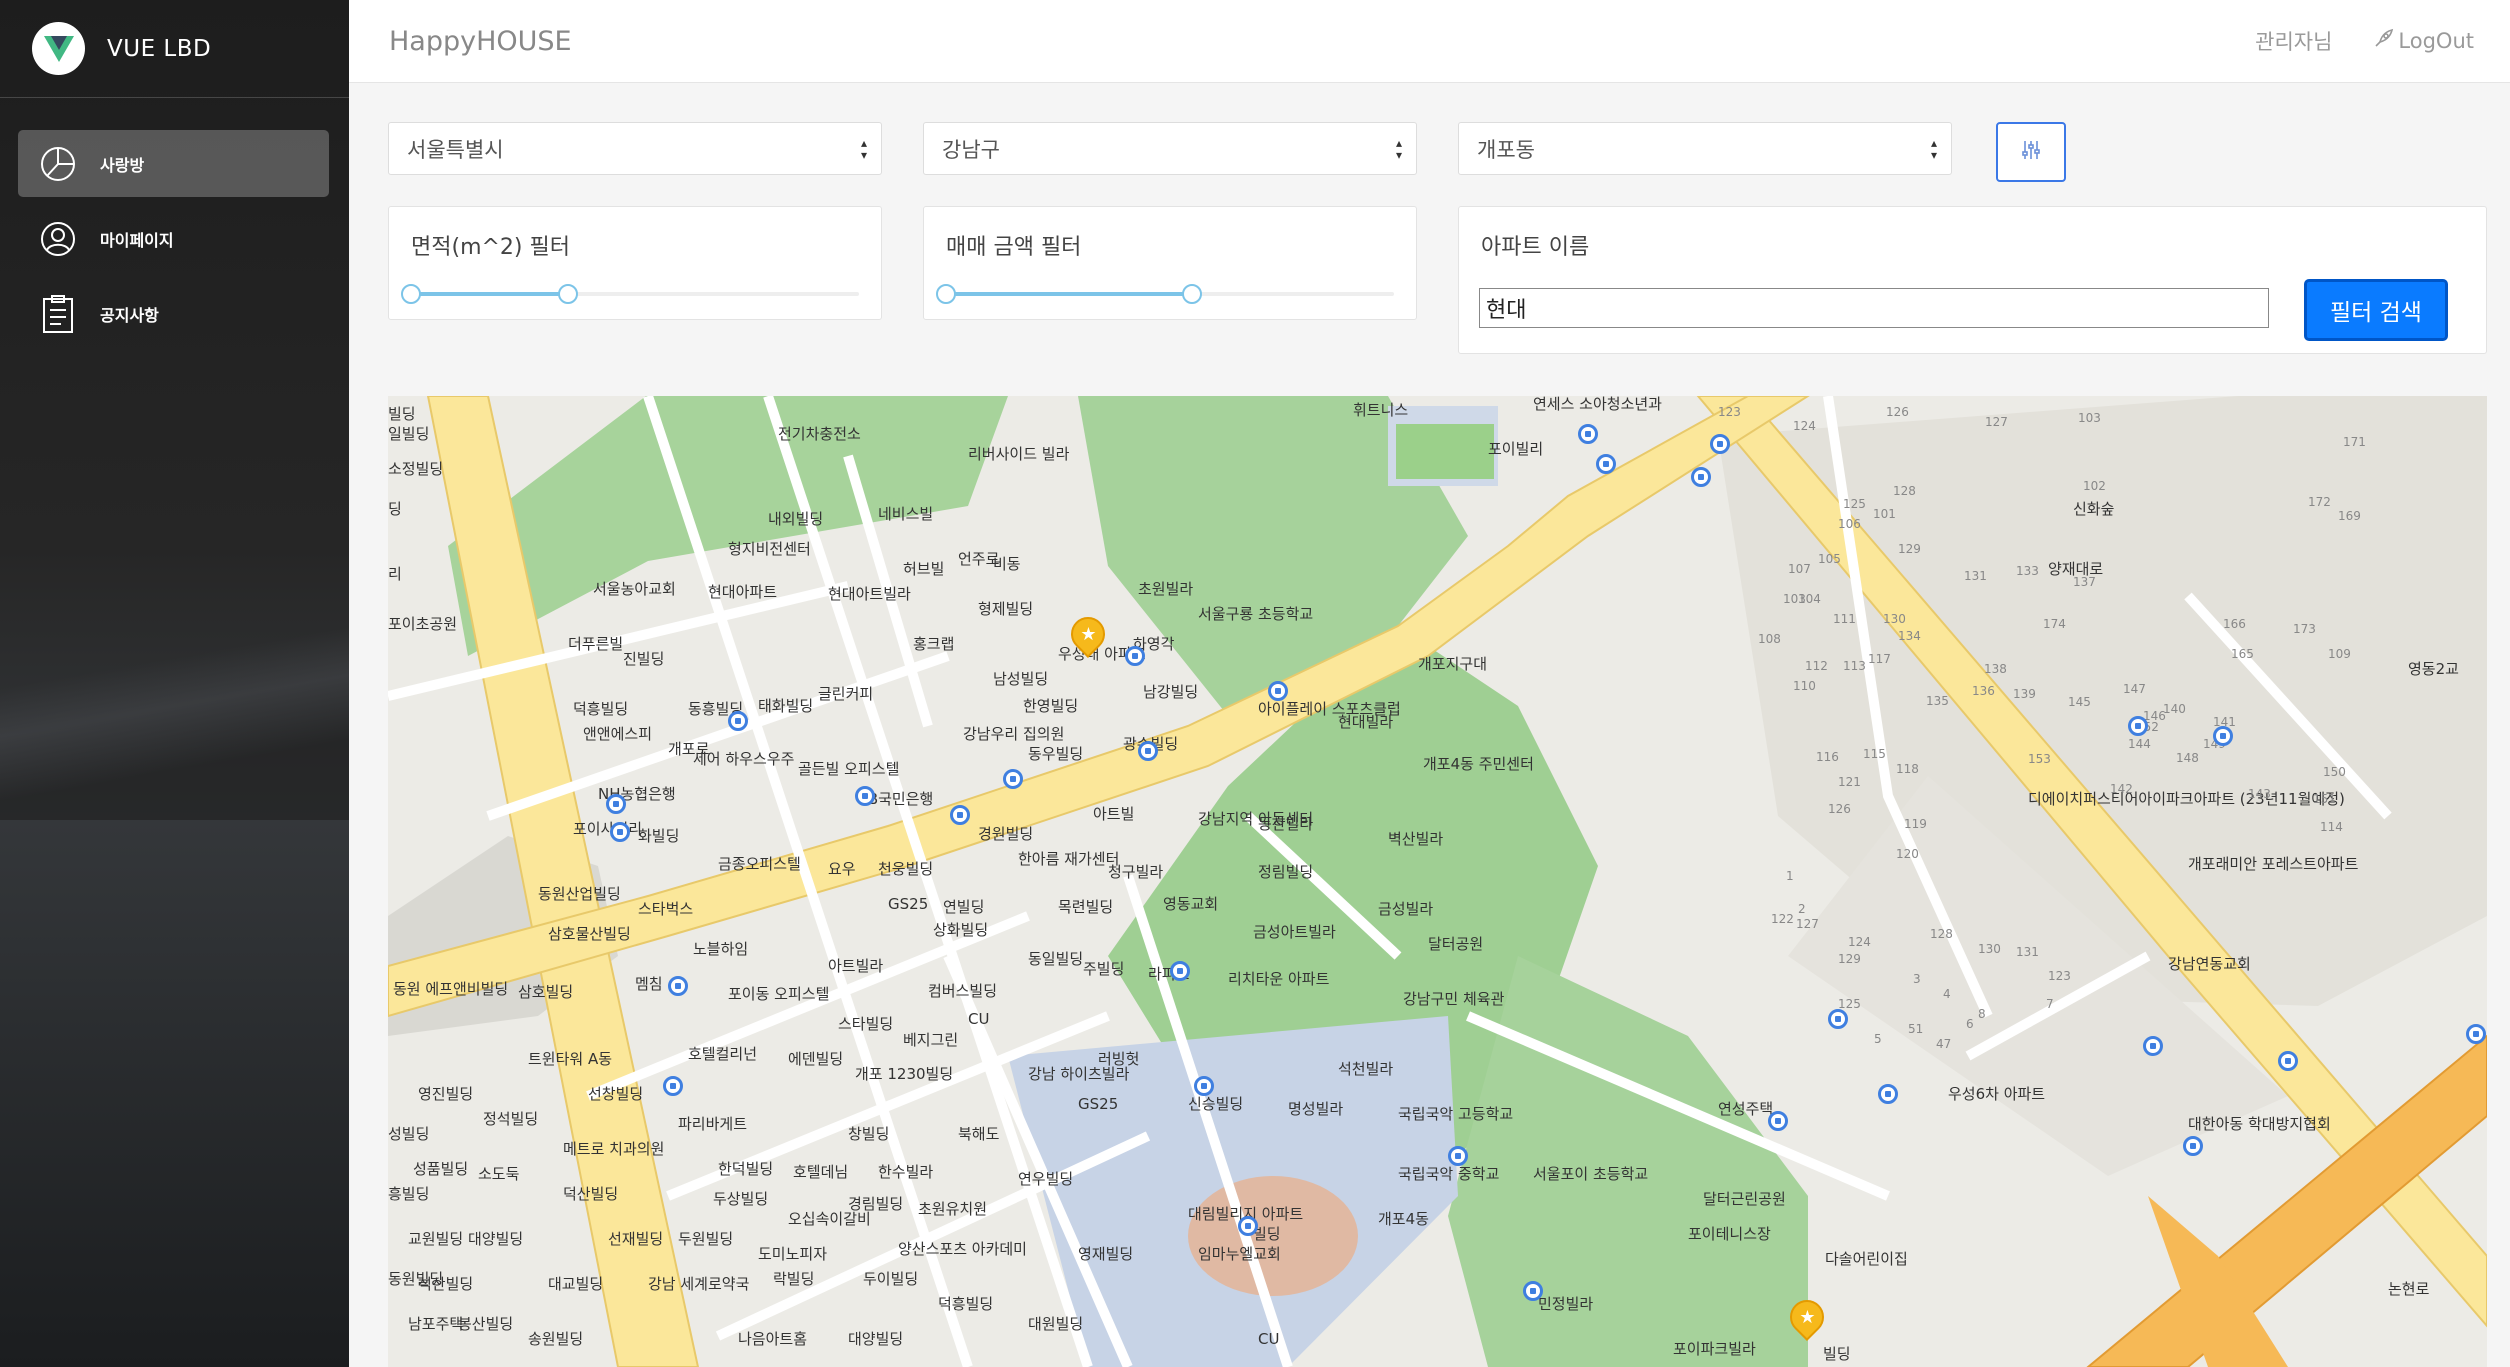 Image resolution: width=2510 pixels, height=1367 pixels. What do you see at coordinates (395, 574) in the screenshot?
I see `map-label: 리` at bounding box center [395, 574].